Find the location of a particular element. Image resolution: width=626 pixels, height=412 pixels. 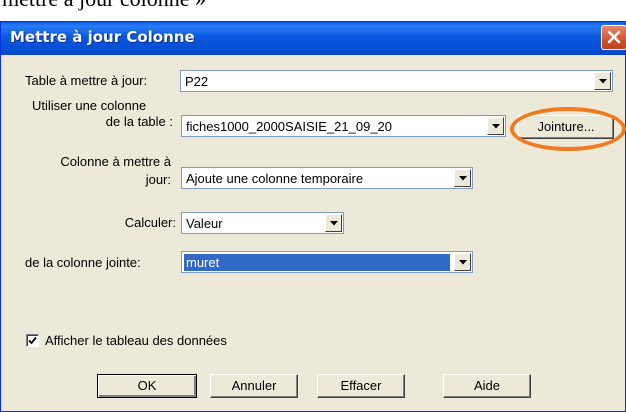

column-label-line1: Colonne à mettre à is located at coordinates (115, 161).